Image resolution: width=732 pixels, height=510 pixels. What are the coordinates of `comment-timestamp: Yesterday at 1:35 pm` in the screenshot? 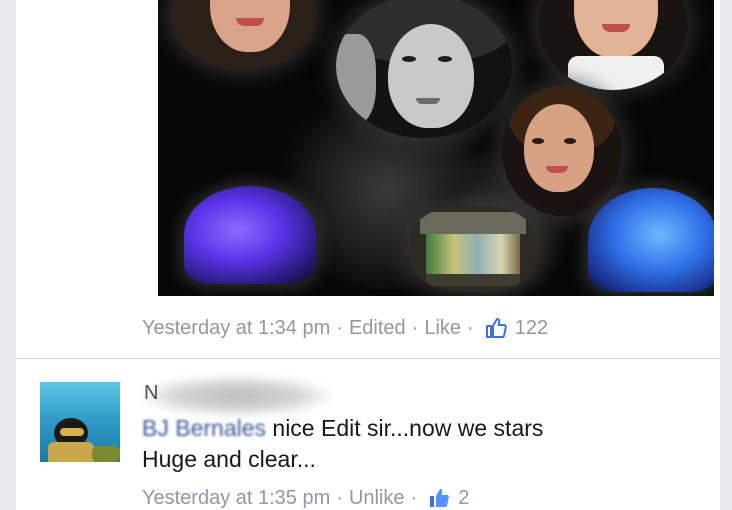 It's located at (236, 498).